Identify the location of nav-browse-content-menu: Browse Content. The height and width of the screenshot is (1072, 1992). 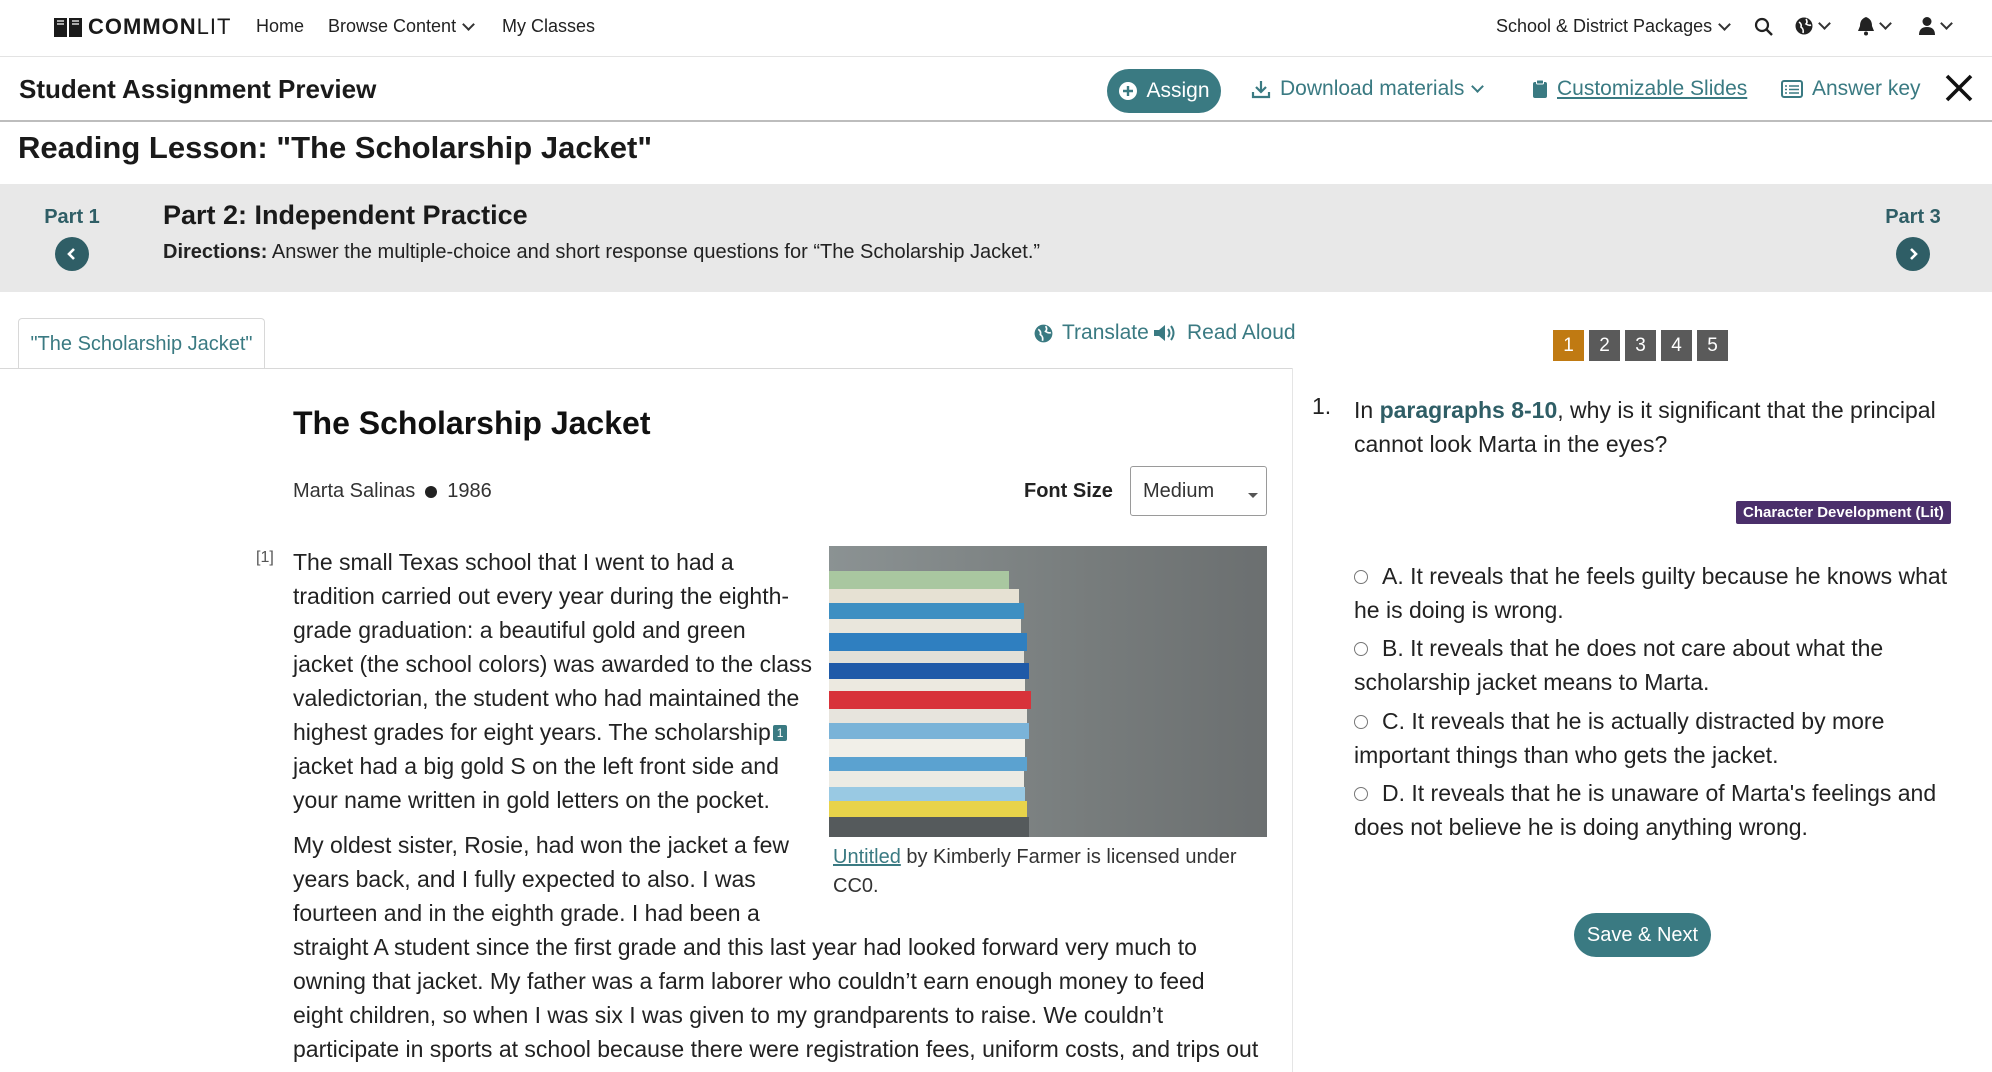
(401, 26).